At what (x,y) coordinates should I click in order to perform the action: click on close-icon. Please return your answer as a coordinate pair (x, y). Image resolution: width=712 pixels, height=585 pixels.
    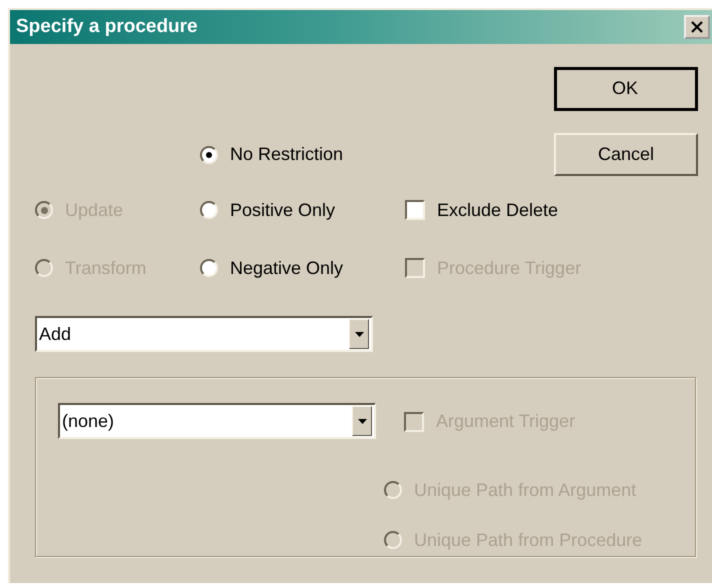
    Looking at the image, I should click on (697, 27).